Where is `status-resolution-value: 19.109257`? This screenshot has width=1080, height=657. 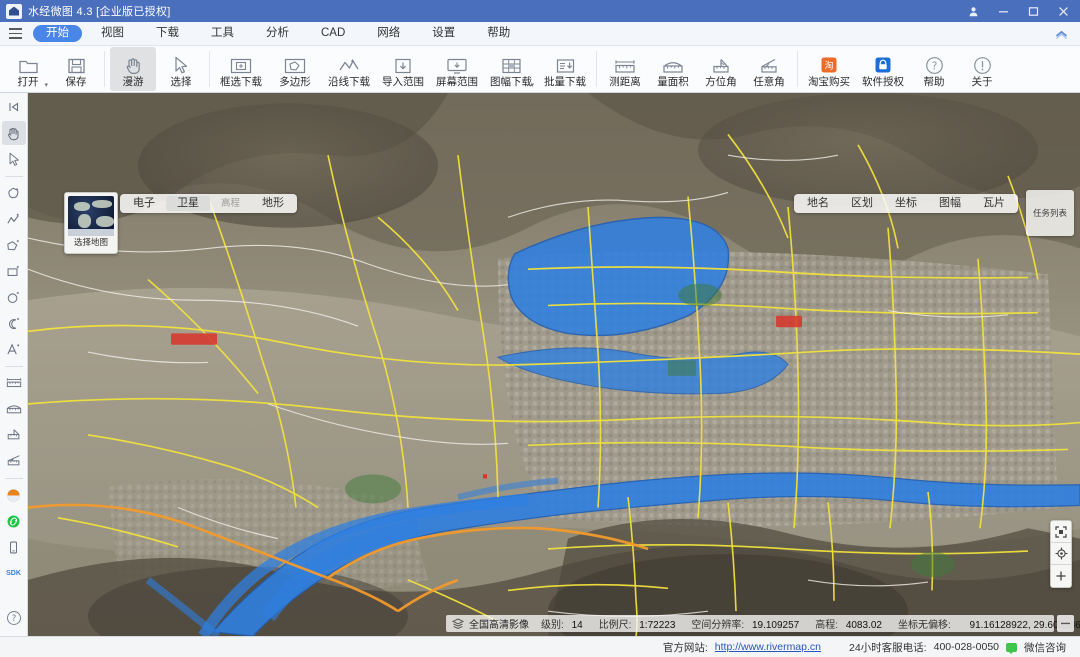
status-resolution-value: 19.109257 is located at coordinates (775, 625).